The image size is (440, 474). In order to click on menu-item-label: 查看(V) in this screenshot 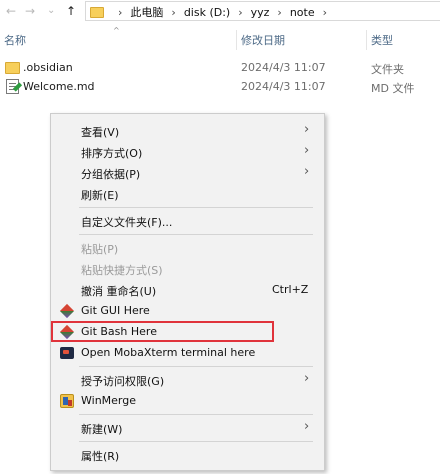, I will do `click(100, 132)`.